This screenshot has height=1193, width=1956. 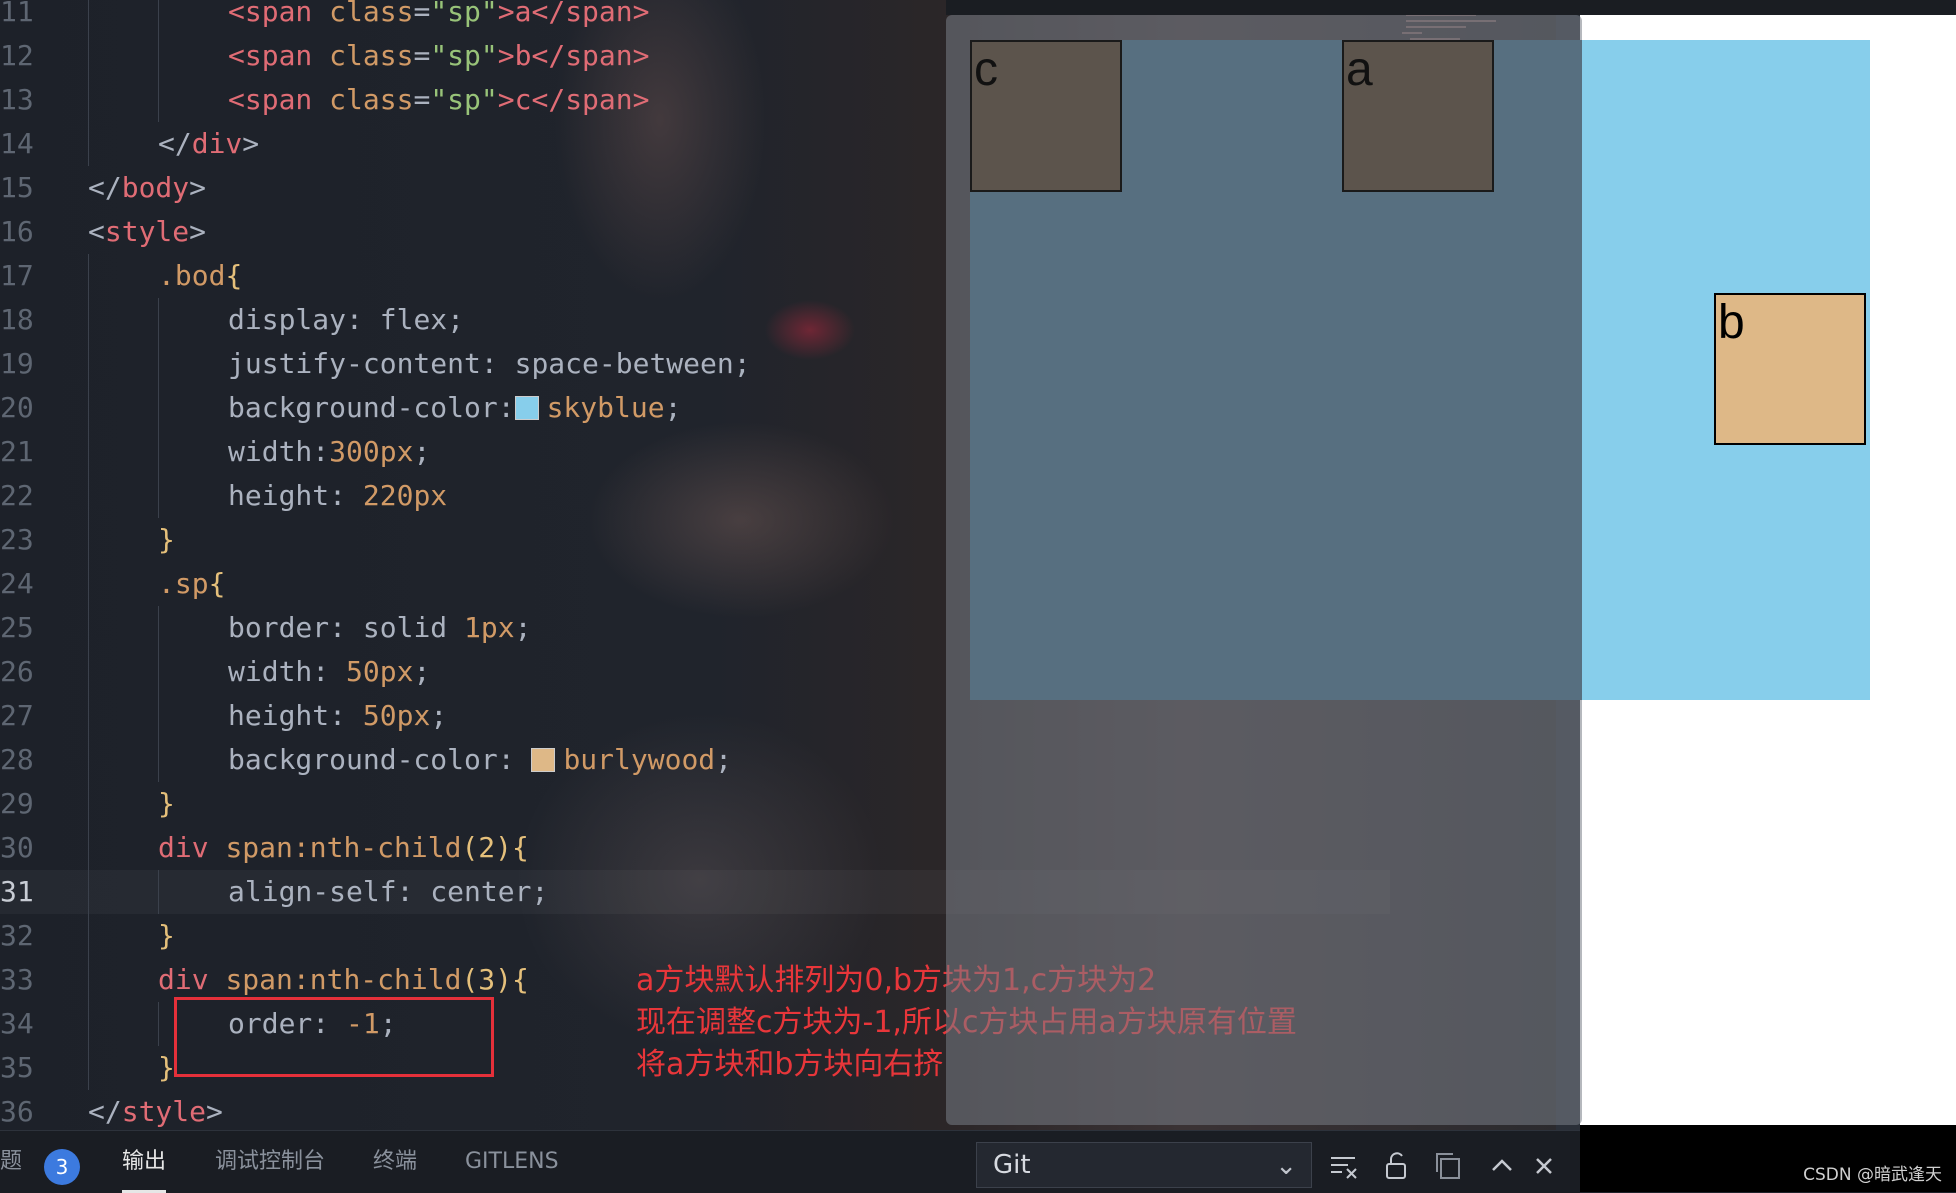 What do you see at coordinates (1012, 1165) in the screenshot?
I see `output-channel-value: Git` at bounding box center [1012, 1165].